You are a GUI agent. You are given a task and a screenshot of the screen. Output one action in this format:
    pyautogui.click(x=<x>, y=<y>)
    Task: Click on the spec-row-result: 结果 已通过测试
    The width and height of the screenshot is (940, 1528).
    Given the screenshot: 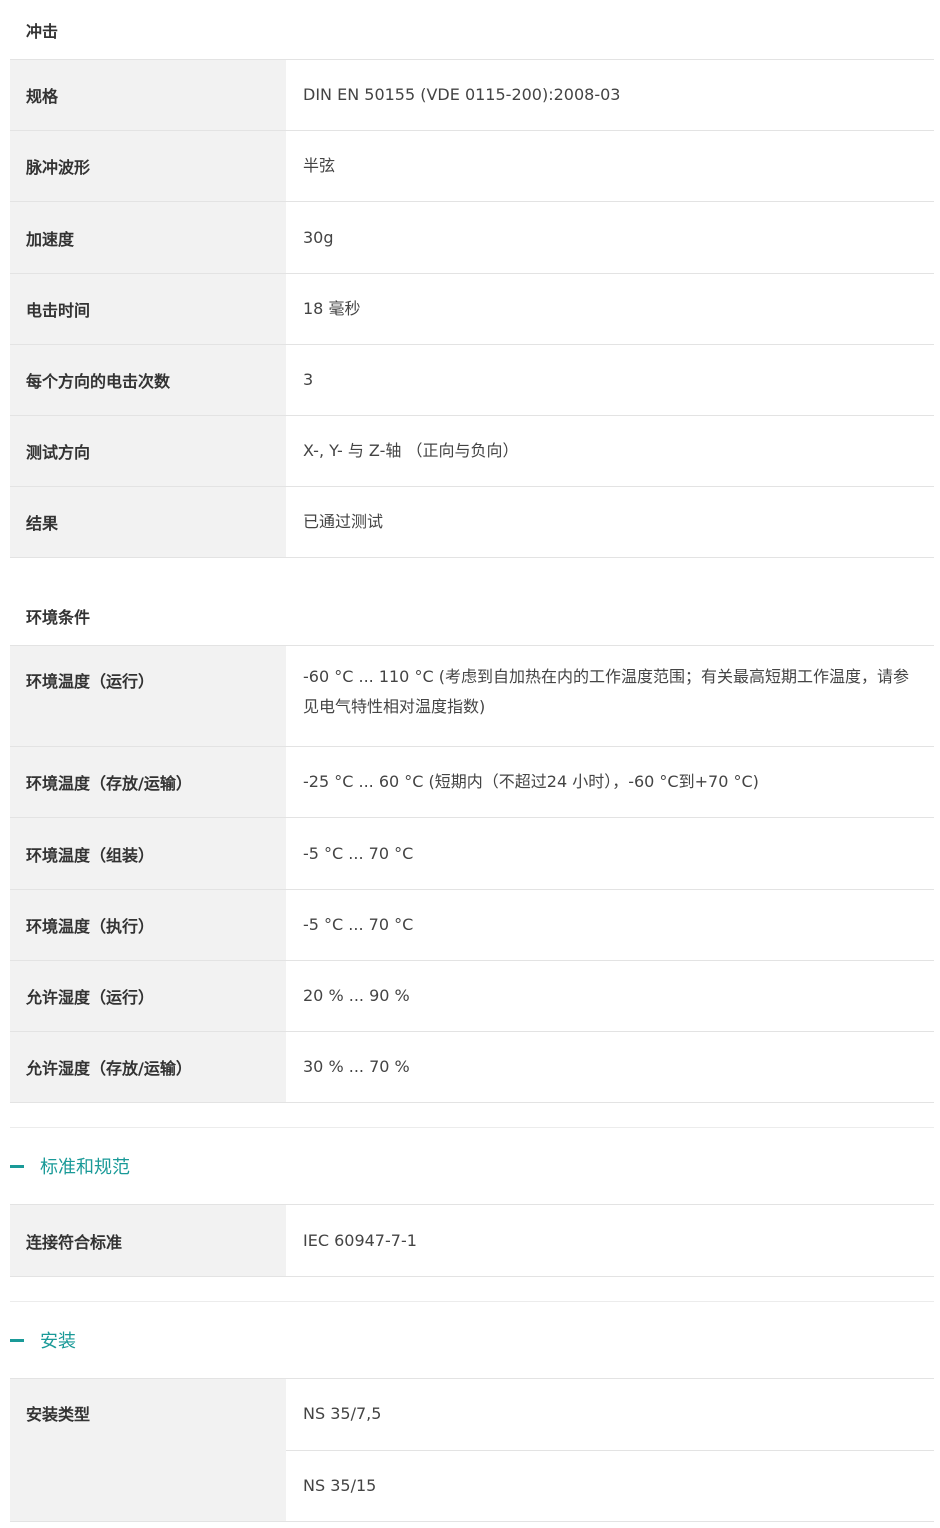 What is the action you would take?
    pyautogui.click(x=472, y=522)
    